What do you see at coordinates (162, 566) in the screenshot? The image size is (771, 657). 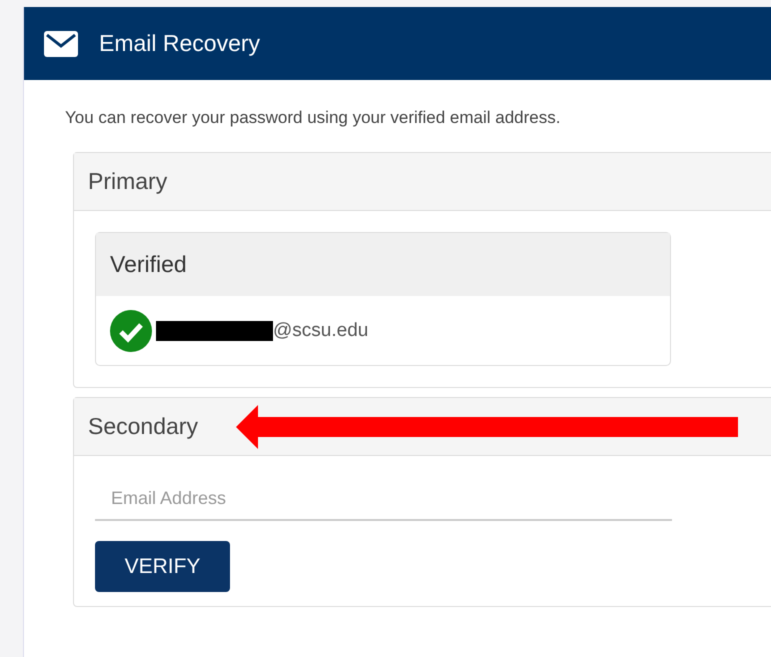 I see `verify-button: VERIFY` at bounding box center [162, 566].